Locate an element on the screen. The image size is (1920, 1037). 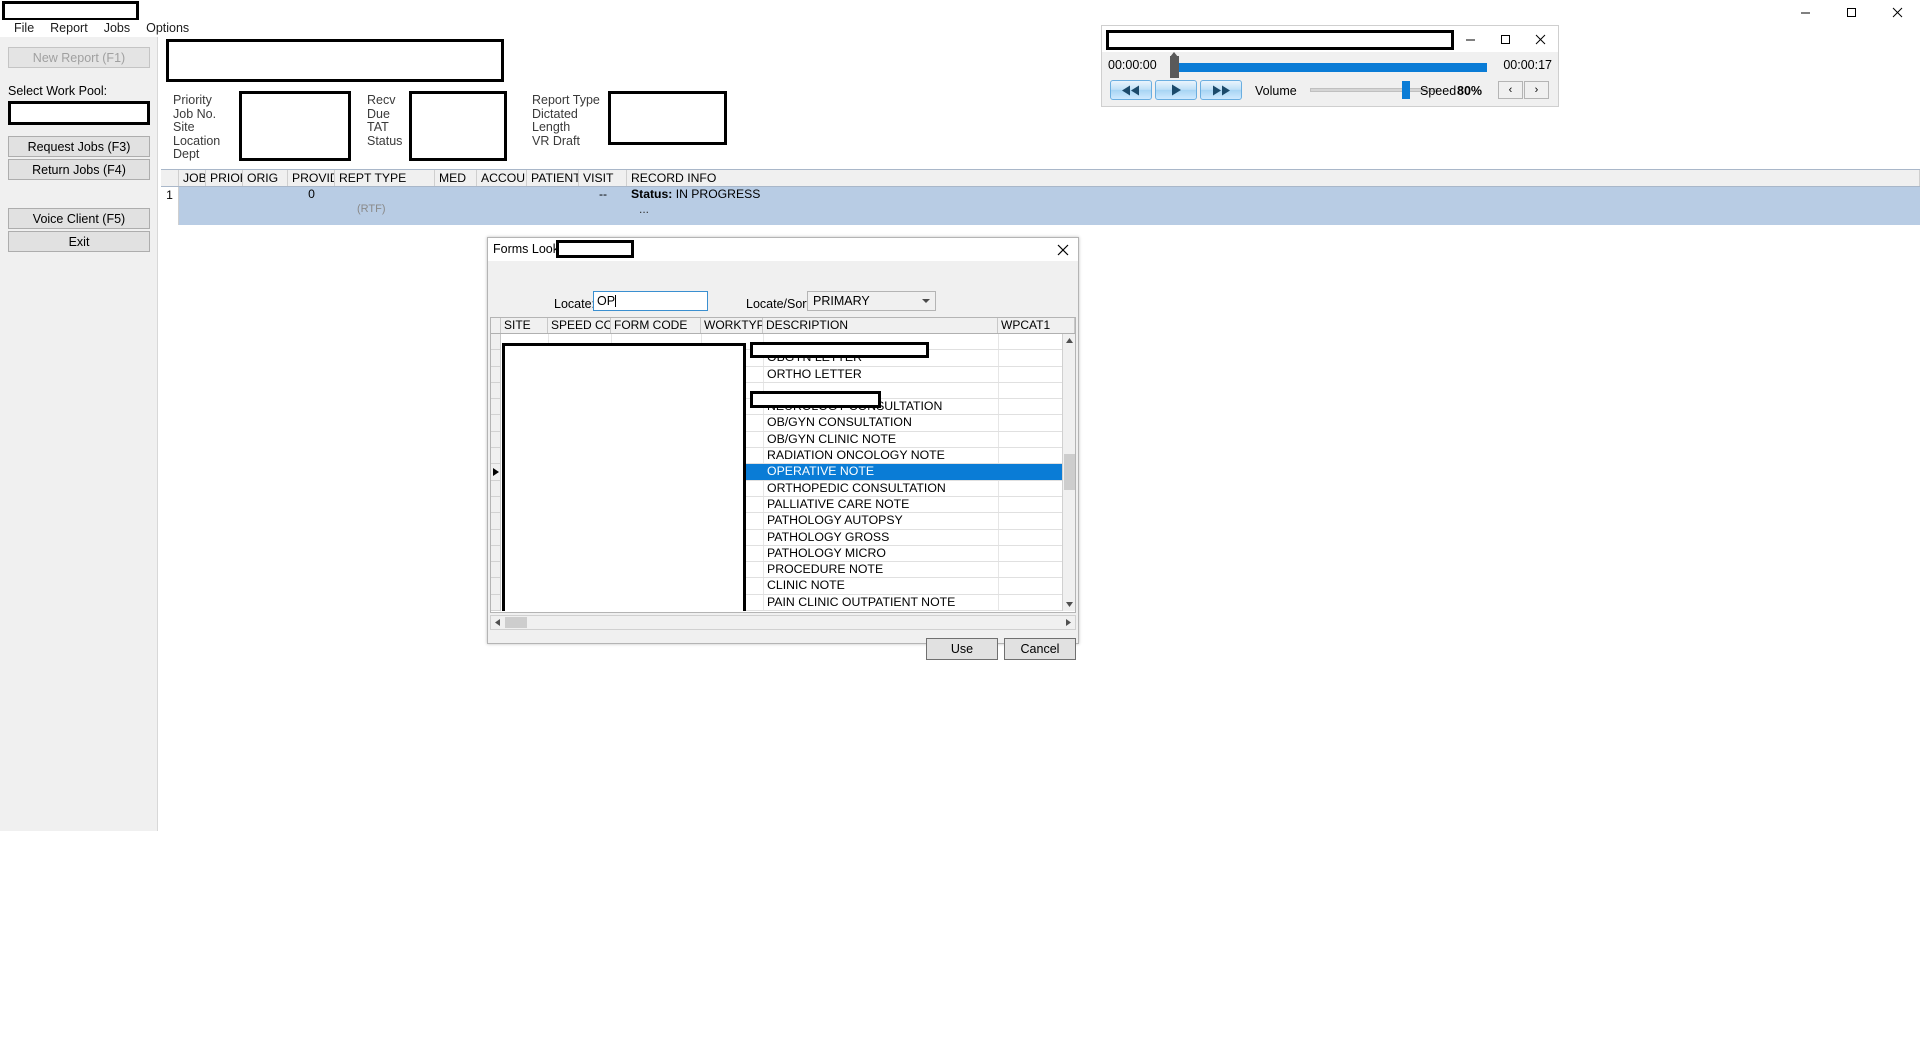
details-column-recv: Recv Due TAT Status is located at coordinates (385, 120).